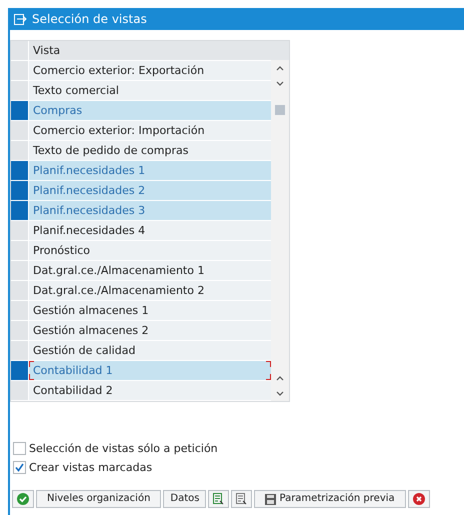  What do you see at coordinates (150, 330) in the screenshot?
I see `table-cell: Gestión almacenes 2` at bounding box center [150, 330].